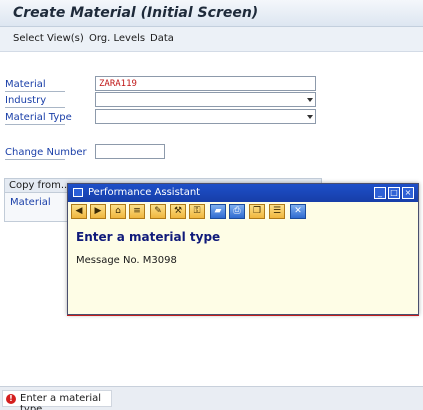  What do you see at coordinates (35, 91) in the screenshot?
I see `material-label-underline` at bounding box center [35, 91].